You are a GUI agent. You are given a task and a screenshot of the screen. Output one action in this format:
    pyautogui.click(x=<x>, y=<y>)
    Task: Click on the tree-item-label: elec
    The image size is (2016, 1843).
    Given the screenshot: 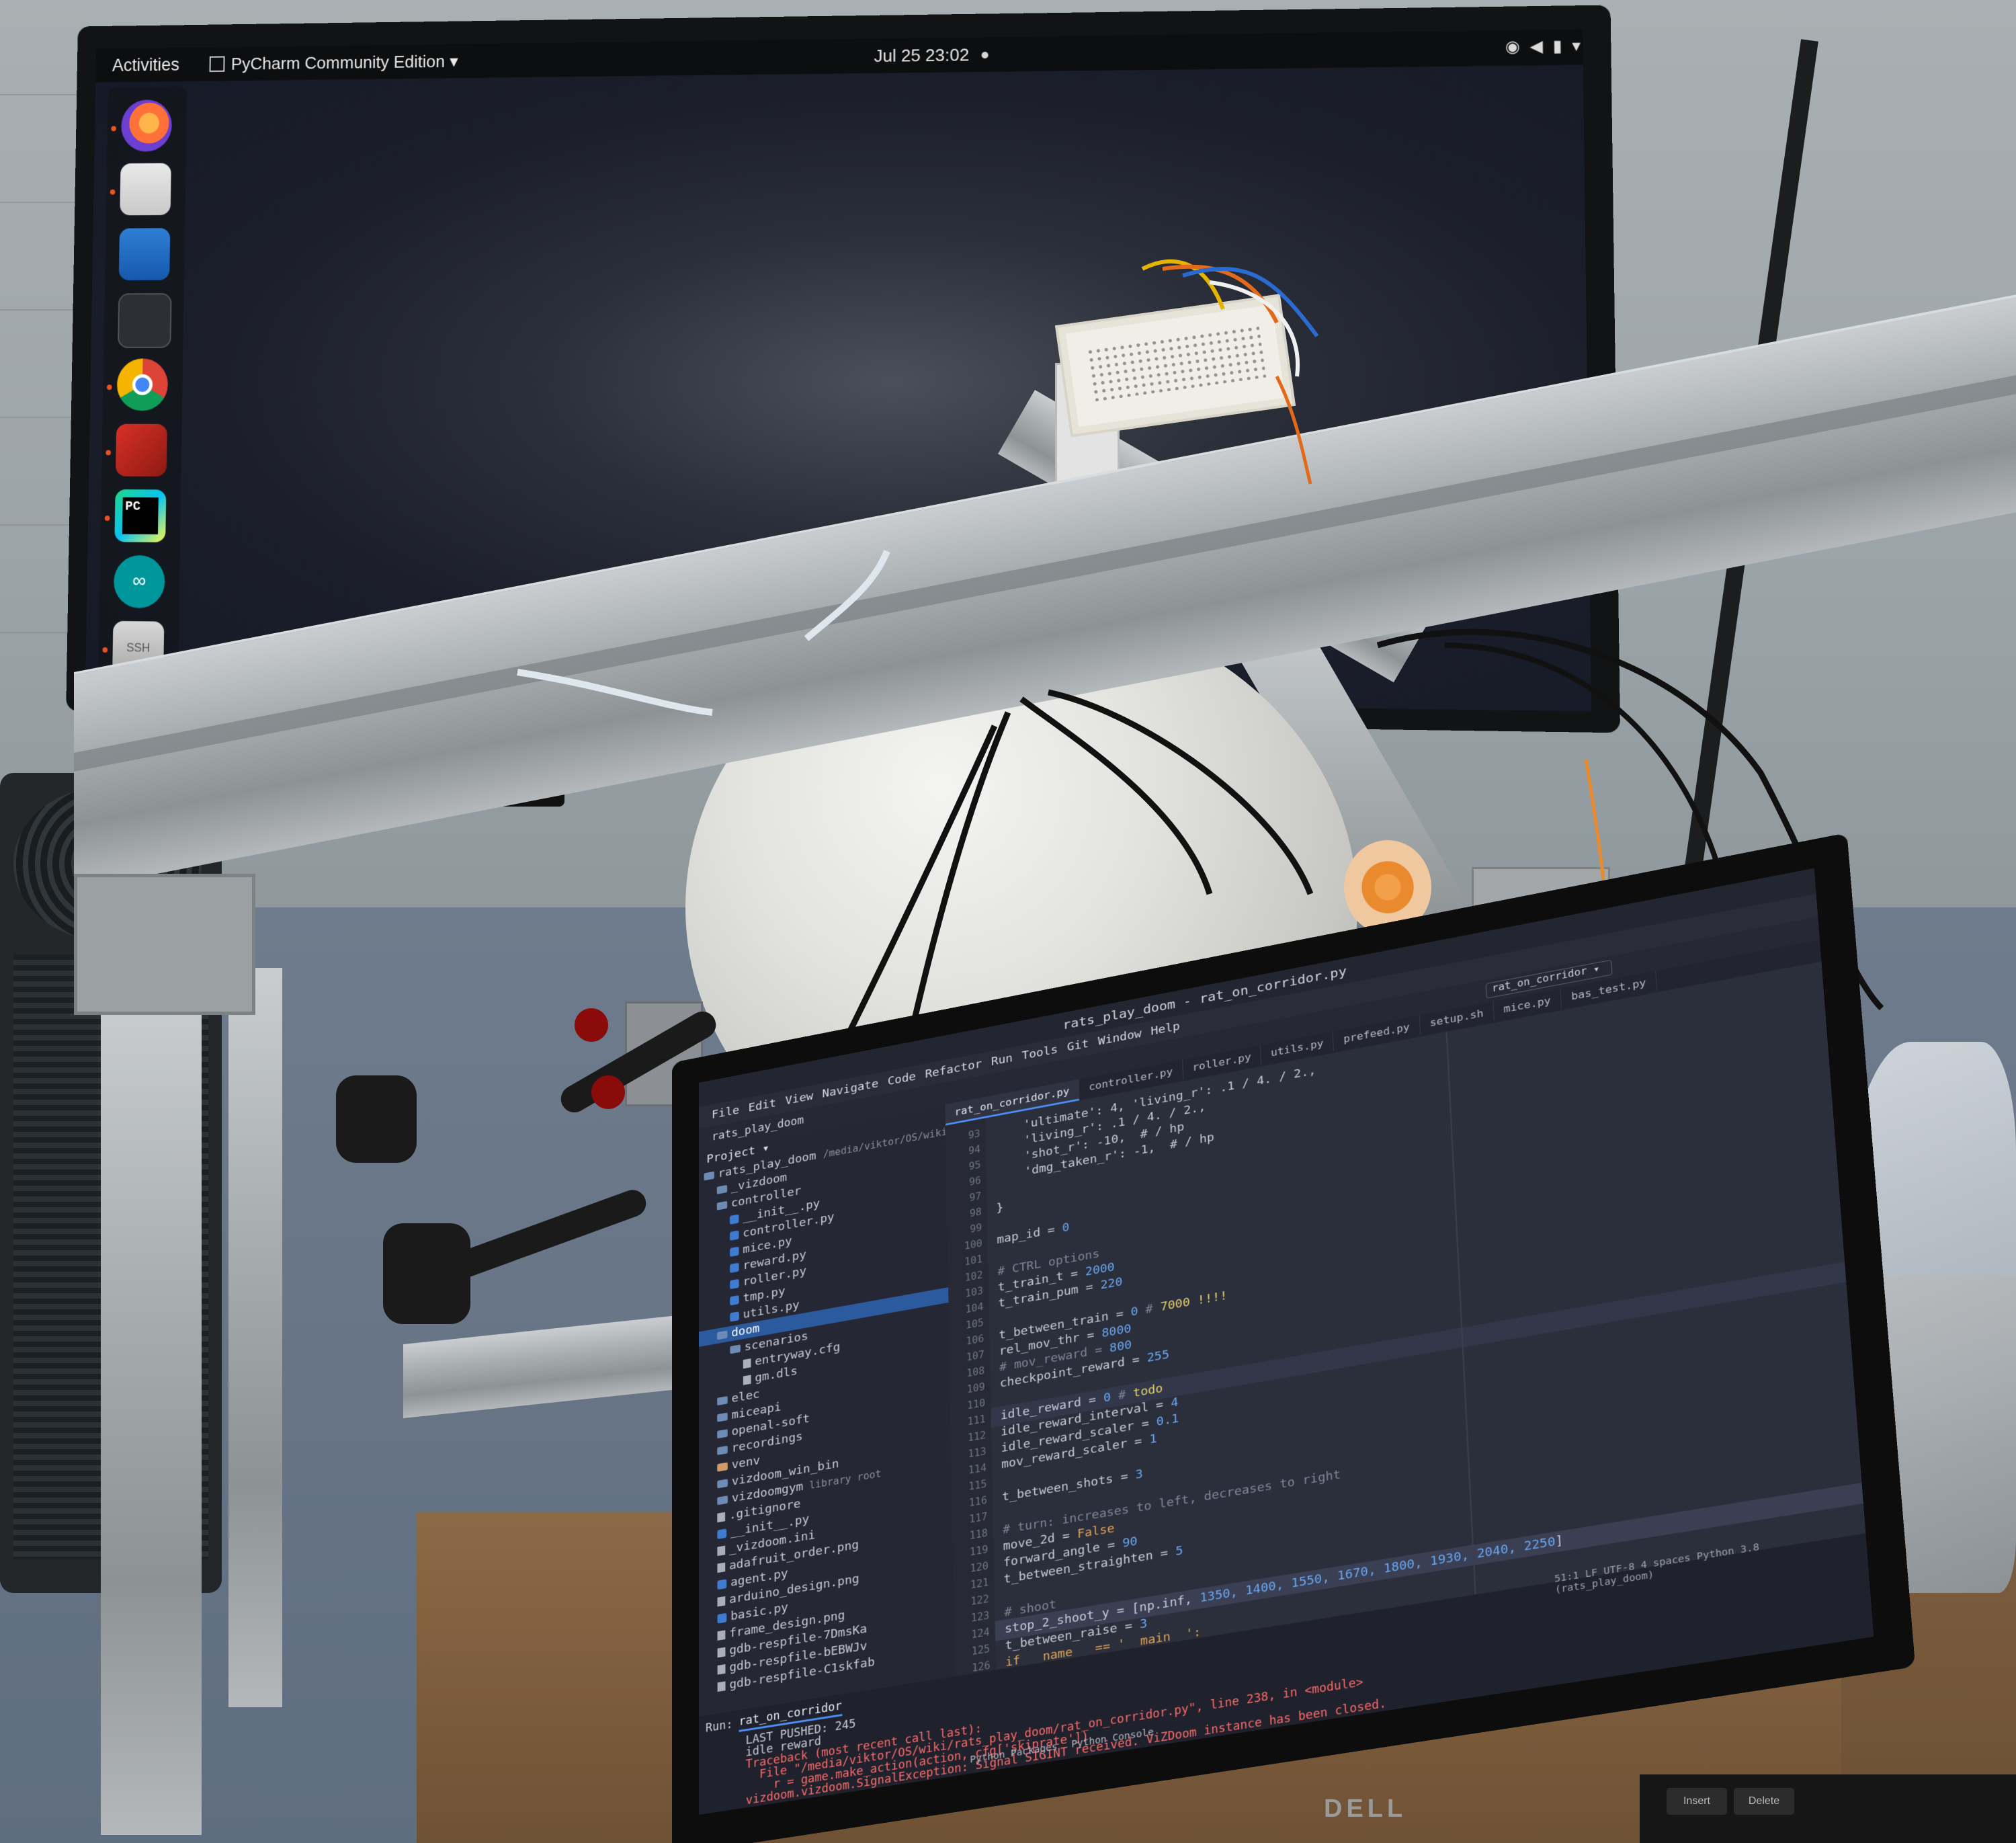 What is the action you would take?
    pyautogui.click(x=745, y=1396)
    